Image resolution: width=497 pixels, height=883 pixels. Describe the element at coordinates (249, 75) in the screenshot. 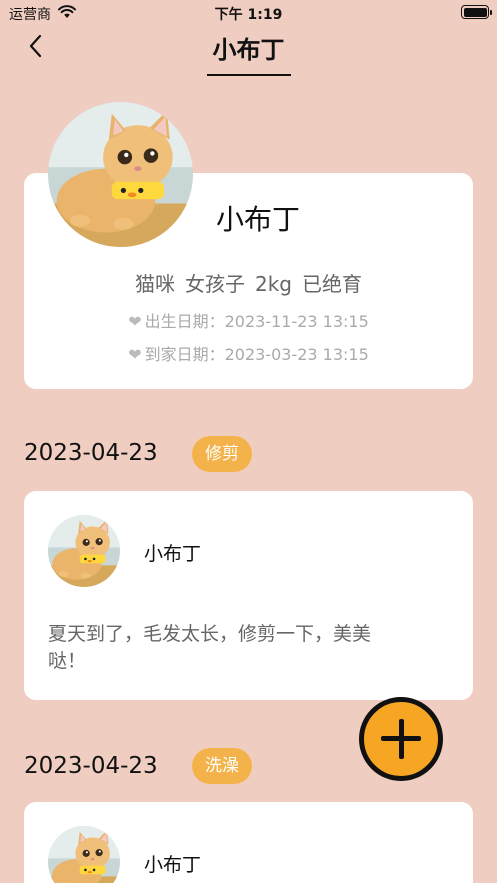

I see `title-underline` at that location.